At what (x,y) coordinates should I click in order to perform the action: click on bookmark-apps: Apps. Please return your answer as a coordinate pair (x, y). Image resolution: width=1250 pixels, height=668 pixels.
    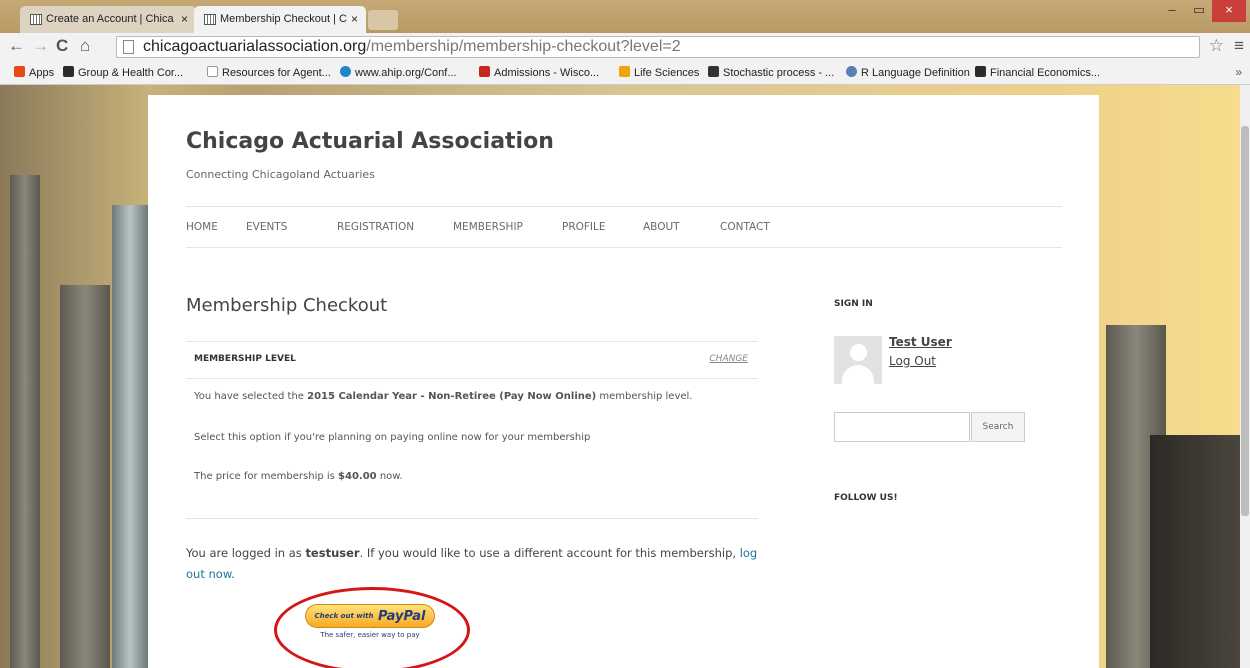
    Looking at the image, I should click on (34, 72).